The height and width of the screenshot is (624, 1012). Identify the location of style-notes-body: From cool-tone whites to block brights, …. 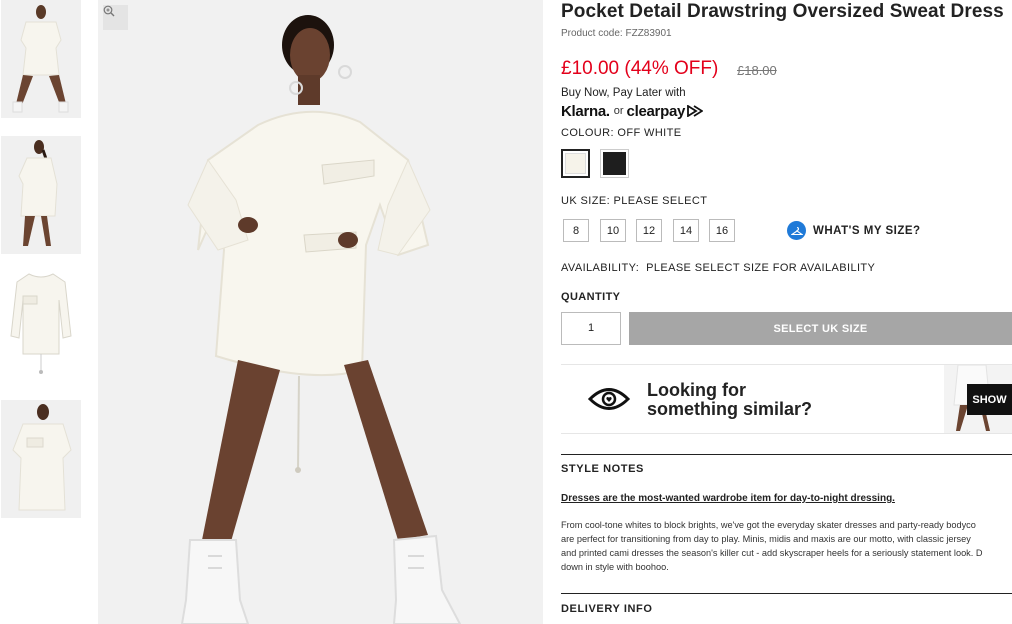
(786, 546).